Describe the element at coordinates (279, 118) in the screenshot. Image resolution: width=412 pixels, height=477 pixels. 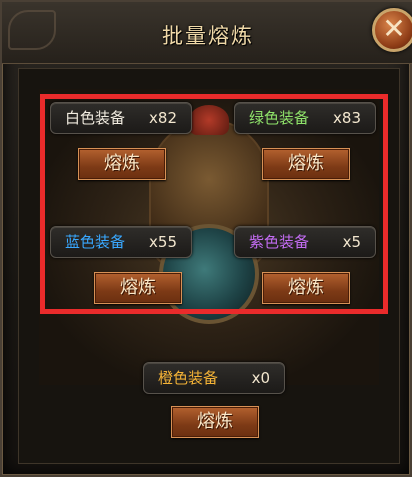
I see `equipment-name: 绿色装备` at that location.